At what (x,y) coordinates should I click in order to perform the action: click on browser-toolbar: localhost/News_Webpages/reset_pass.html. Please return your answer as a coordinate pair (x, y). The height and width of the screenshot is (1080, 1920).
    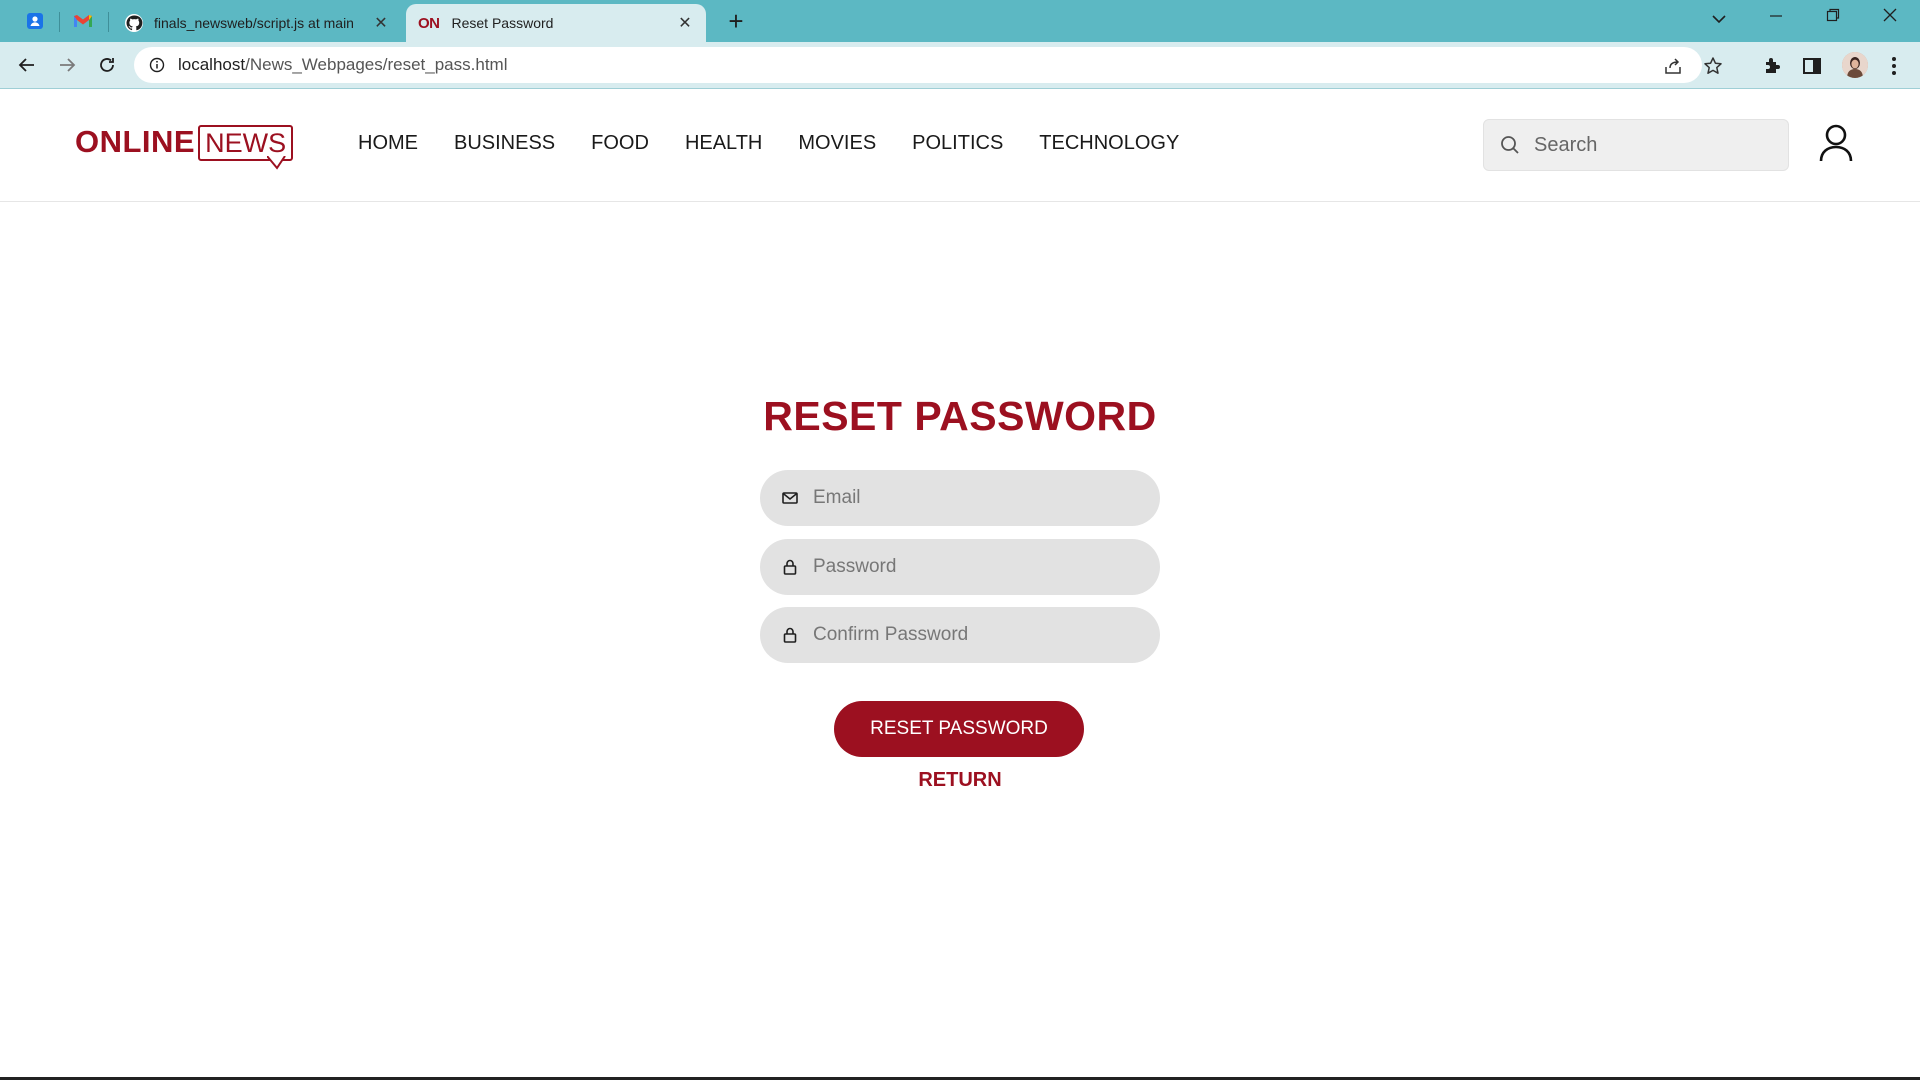
    Looking at the image, I should click on (960, 65).